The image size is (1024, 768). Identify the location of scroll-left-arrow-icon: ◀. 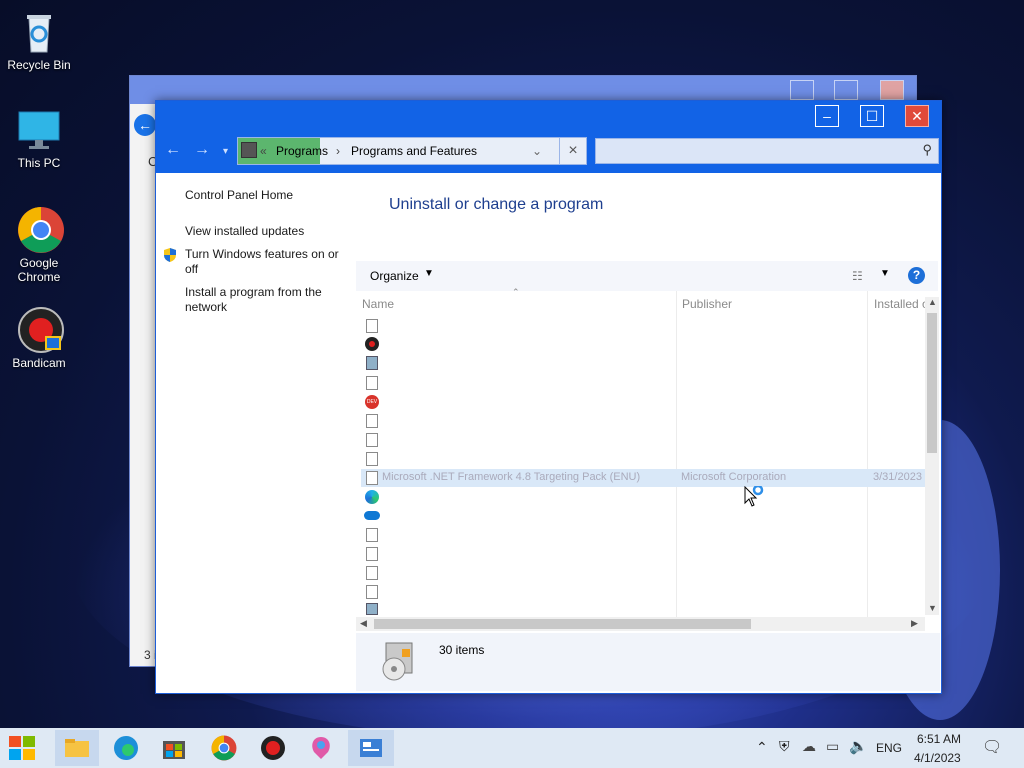
(363, 623).